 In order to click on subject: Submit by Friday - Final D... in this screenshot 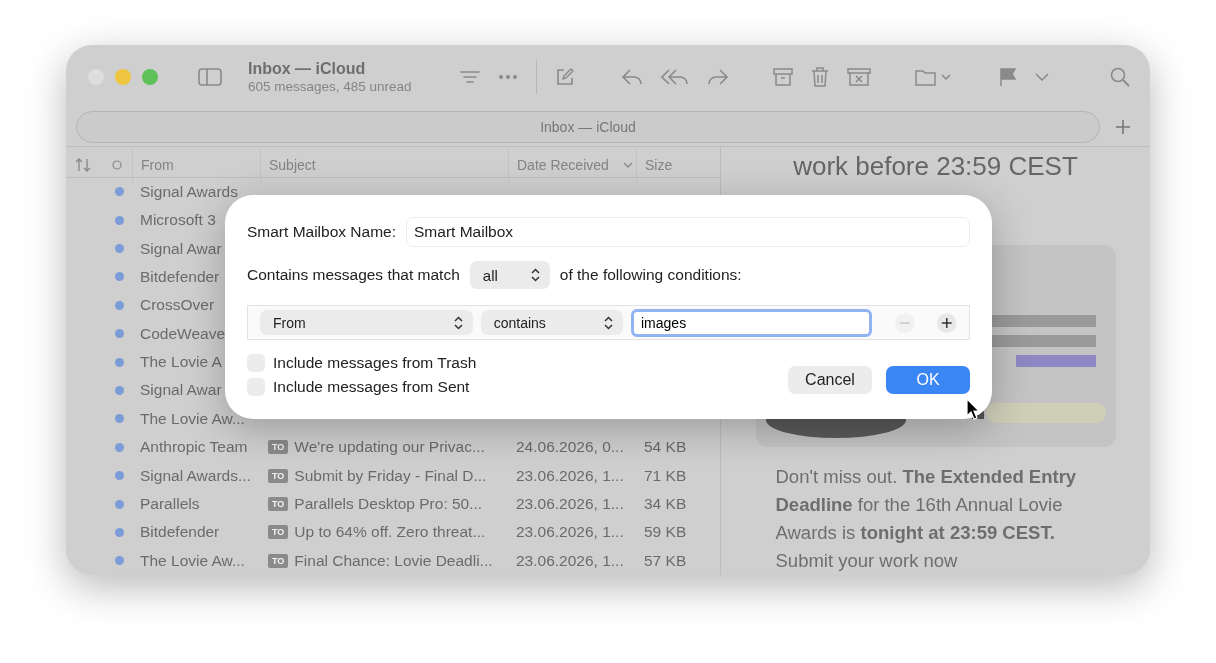, I will do `click(390, 475)`.